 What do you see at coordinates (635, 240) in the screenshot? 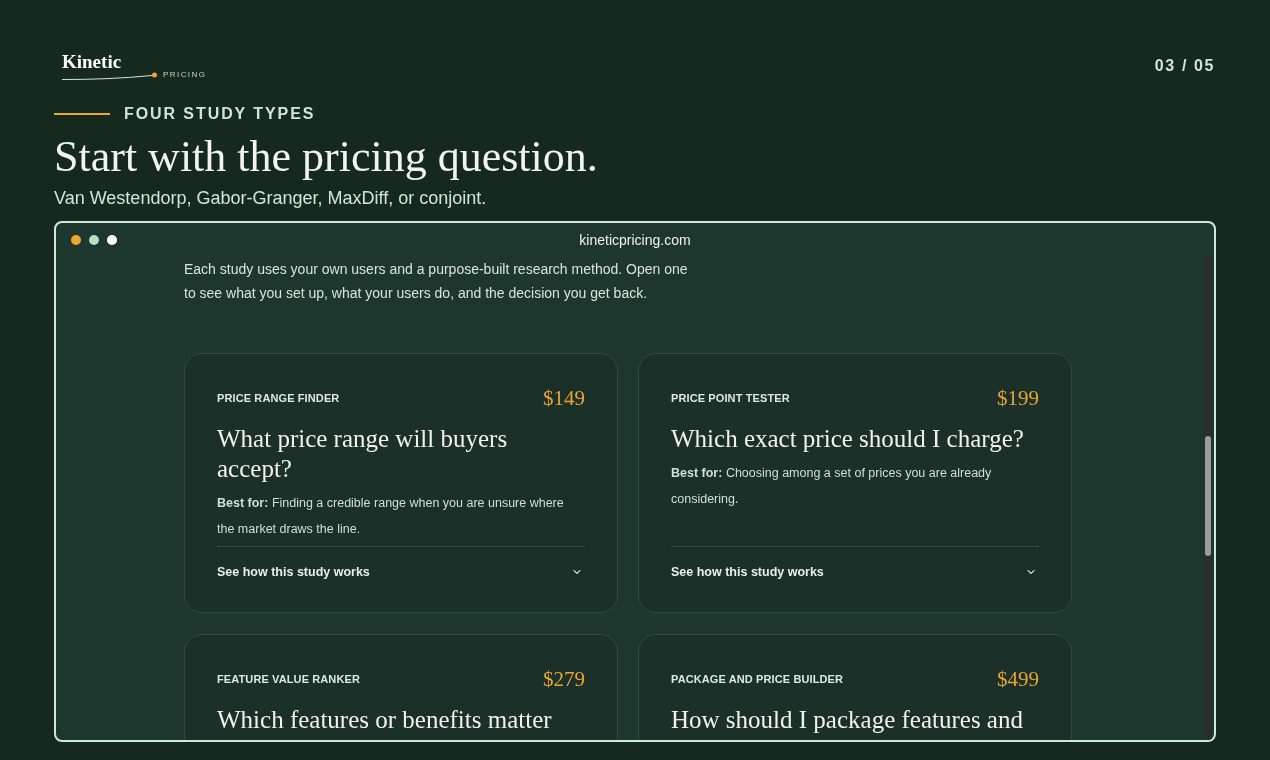
I see `url-text: kineticpricing.com` at bounding box center [635, 240].